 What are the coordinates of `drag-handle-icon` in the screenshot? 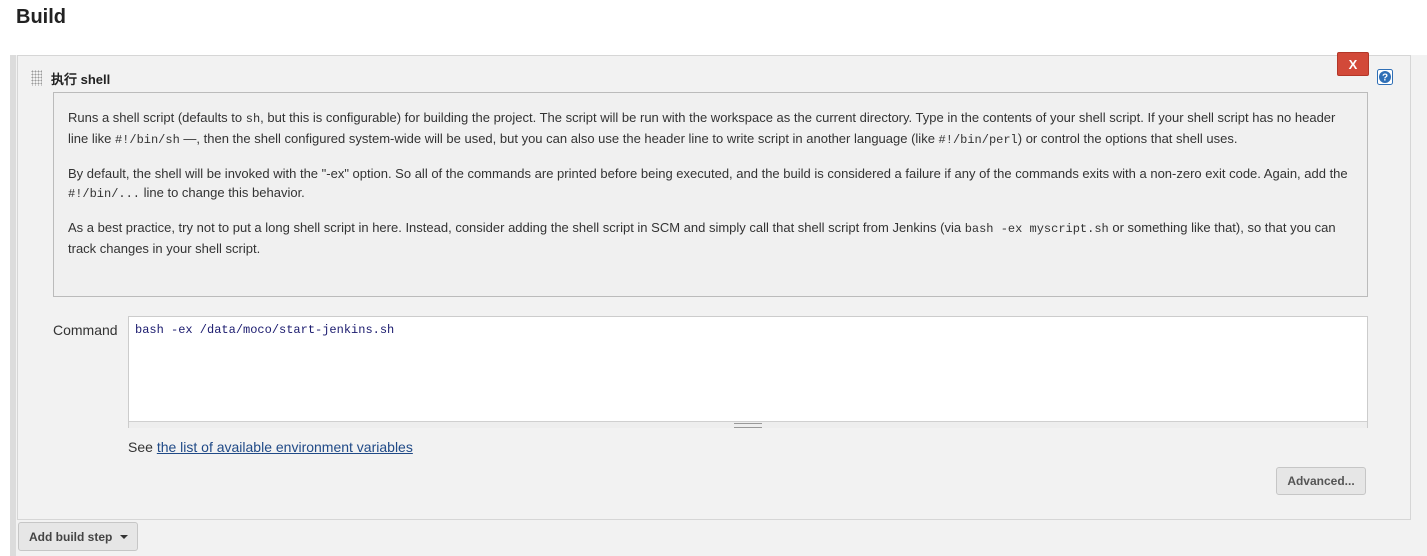 It's located at (36, 78).